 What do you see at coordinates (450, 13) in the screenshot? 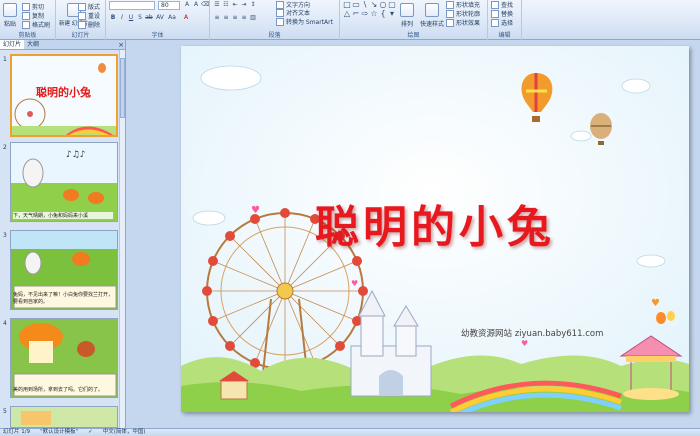
I see `pen-icon` at bounding box center [450, 13].